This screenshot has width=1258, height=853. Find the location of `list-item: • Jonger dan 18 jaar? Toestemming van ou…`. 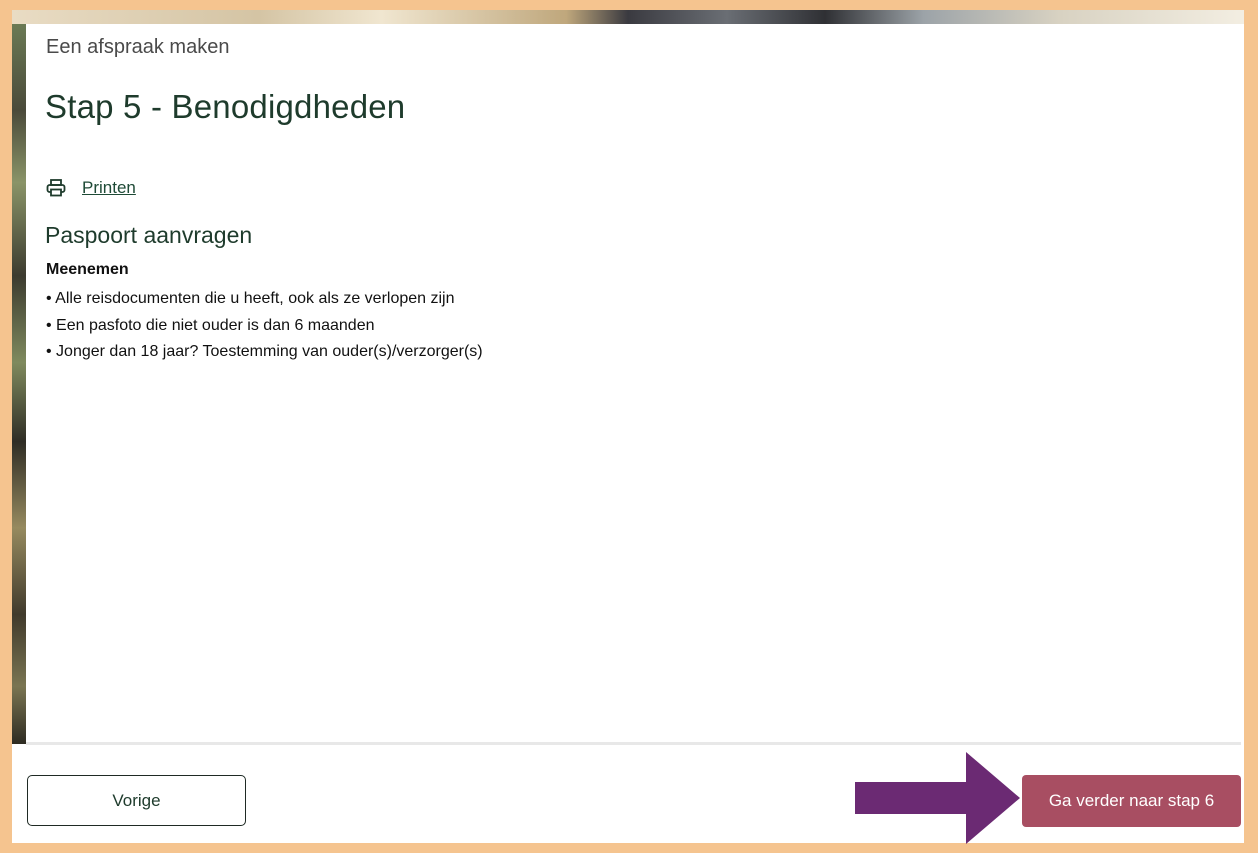

list-item: • Jonger dan 18 jaar? Toestemming van ou… is located at coordinates (264, 351).